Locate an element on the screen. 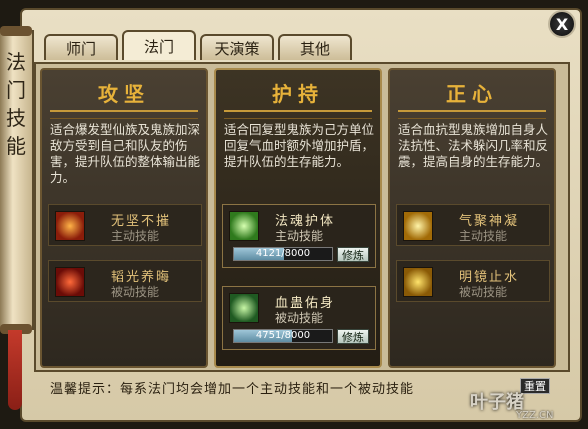 This screenshot has width=588, height=429. tab-tianyance: 天演策 is located at coordinates (237, 47).